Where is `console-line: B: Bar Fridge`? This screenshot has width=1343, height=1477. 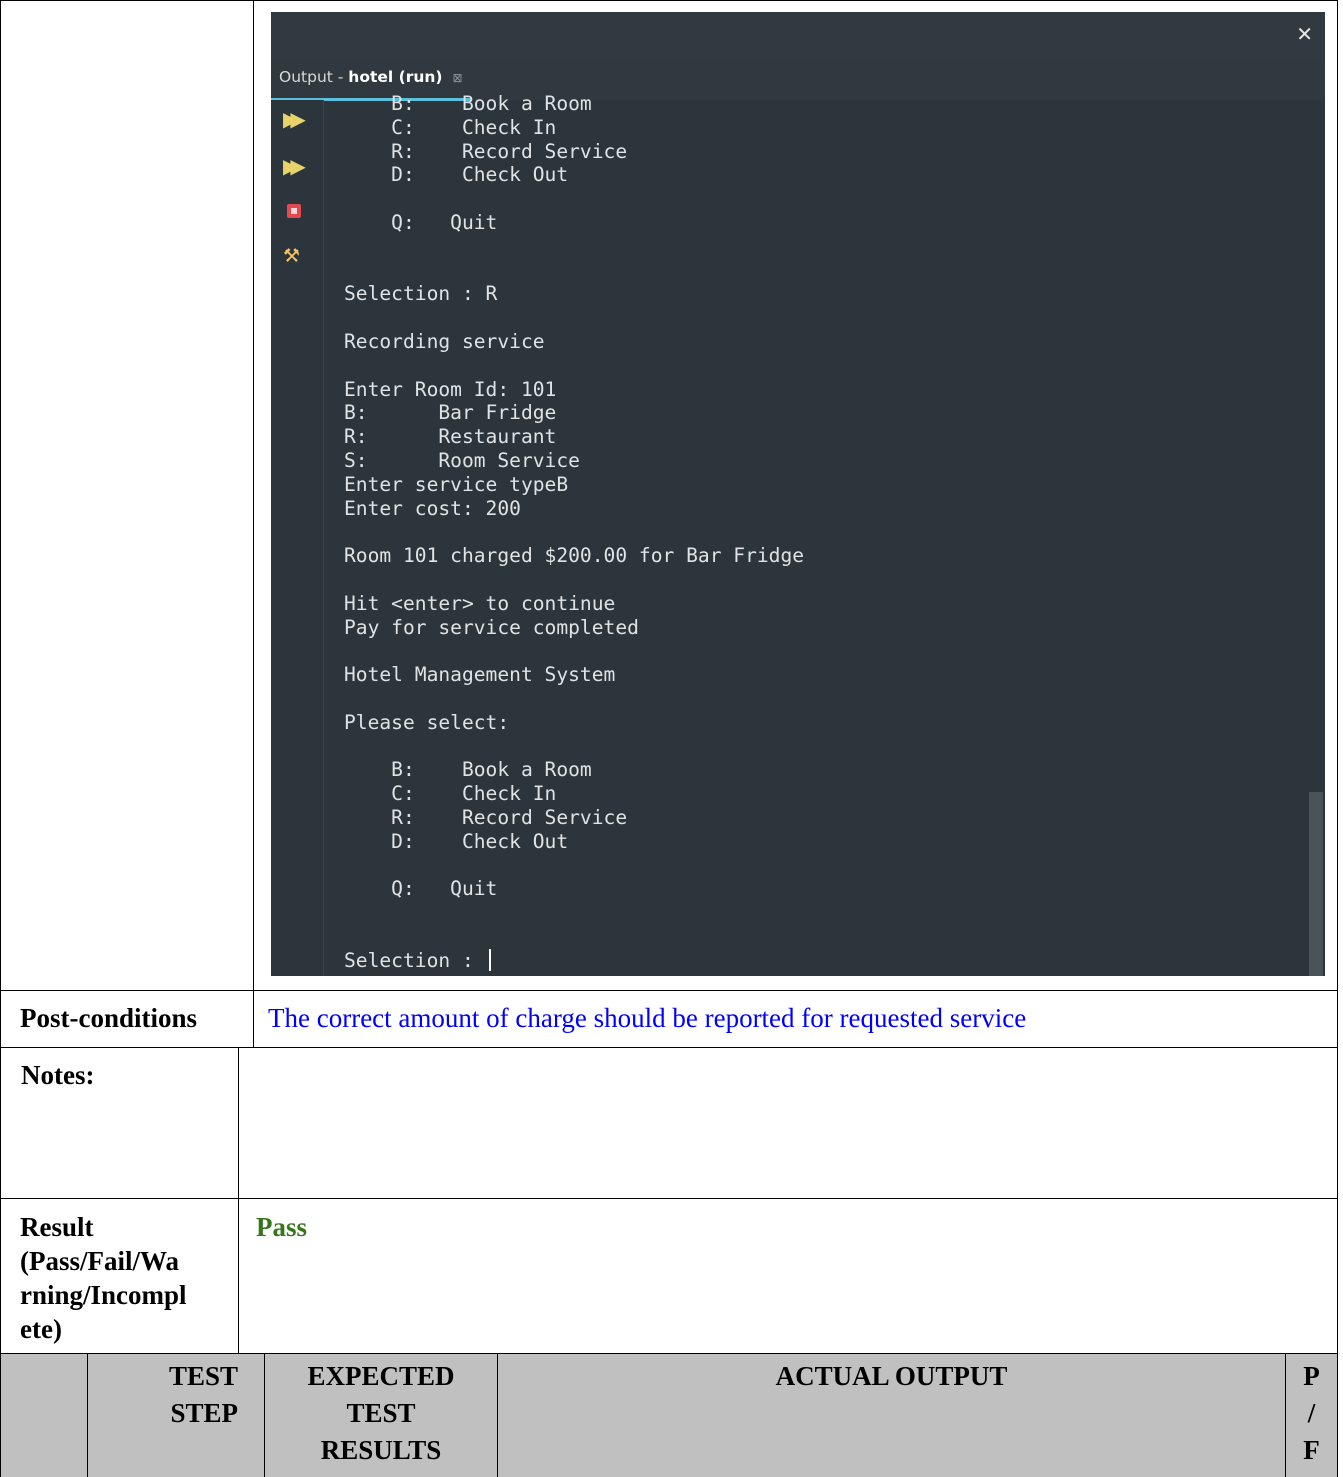
console-line: B: Bar Fridge is located at coordinates (450, 413).